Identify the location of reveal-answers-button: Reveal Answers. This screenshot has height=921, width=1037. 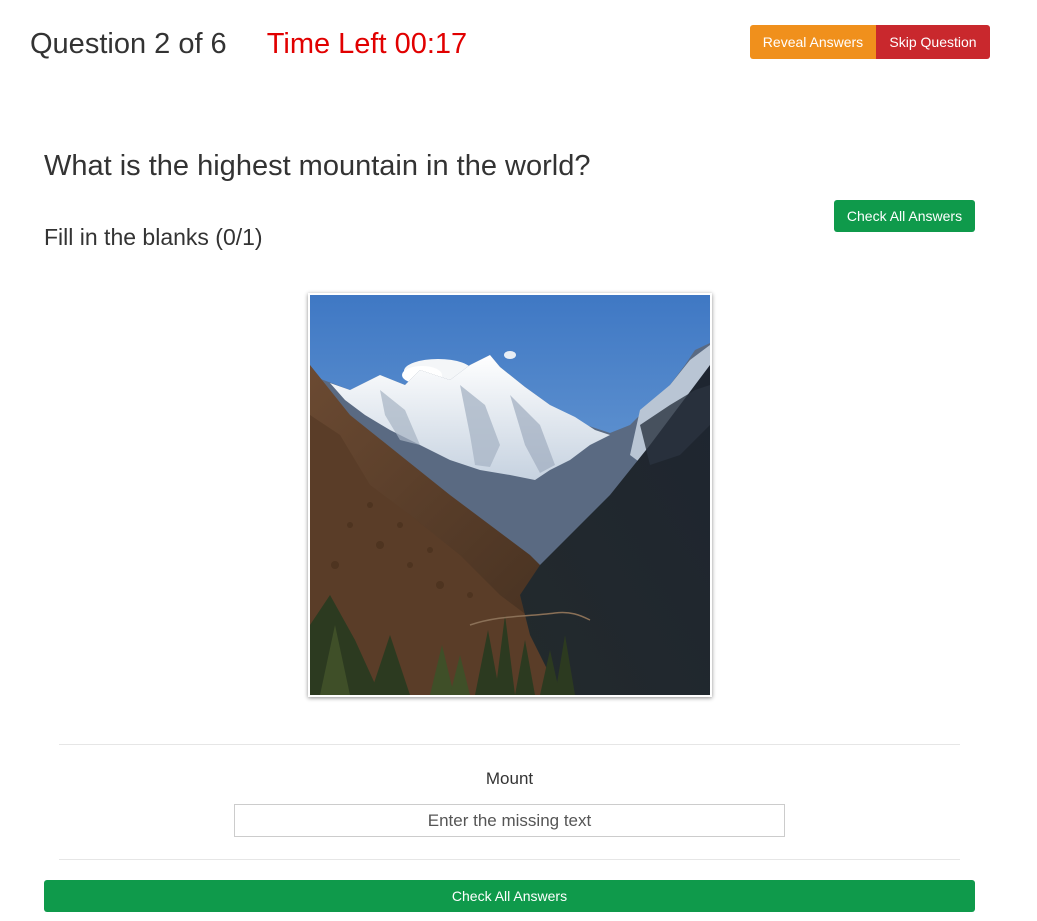
(813, 42).